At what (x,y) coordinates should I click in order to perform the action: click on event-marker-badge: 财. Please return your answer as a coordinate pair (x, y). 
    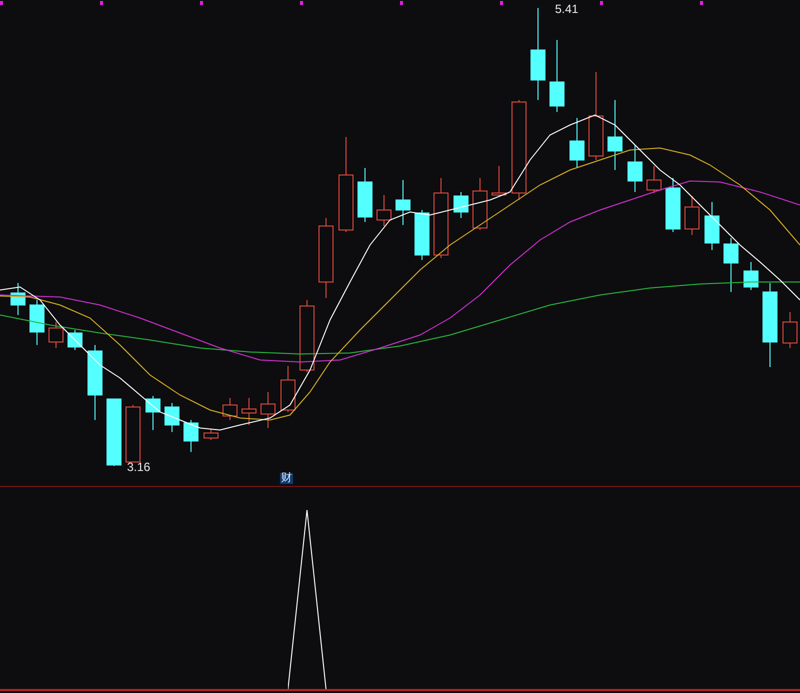
    Looking at the image, I should click on (286, 478).